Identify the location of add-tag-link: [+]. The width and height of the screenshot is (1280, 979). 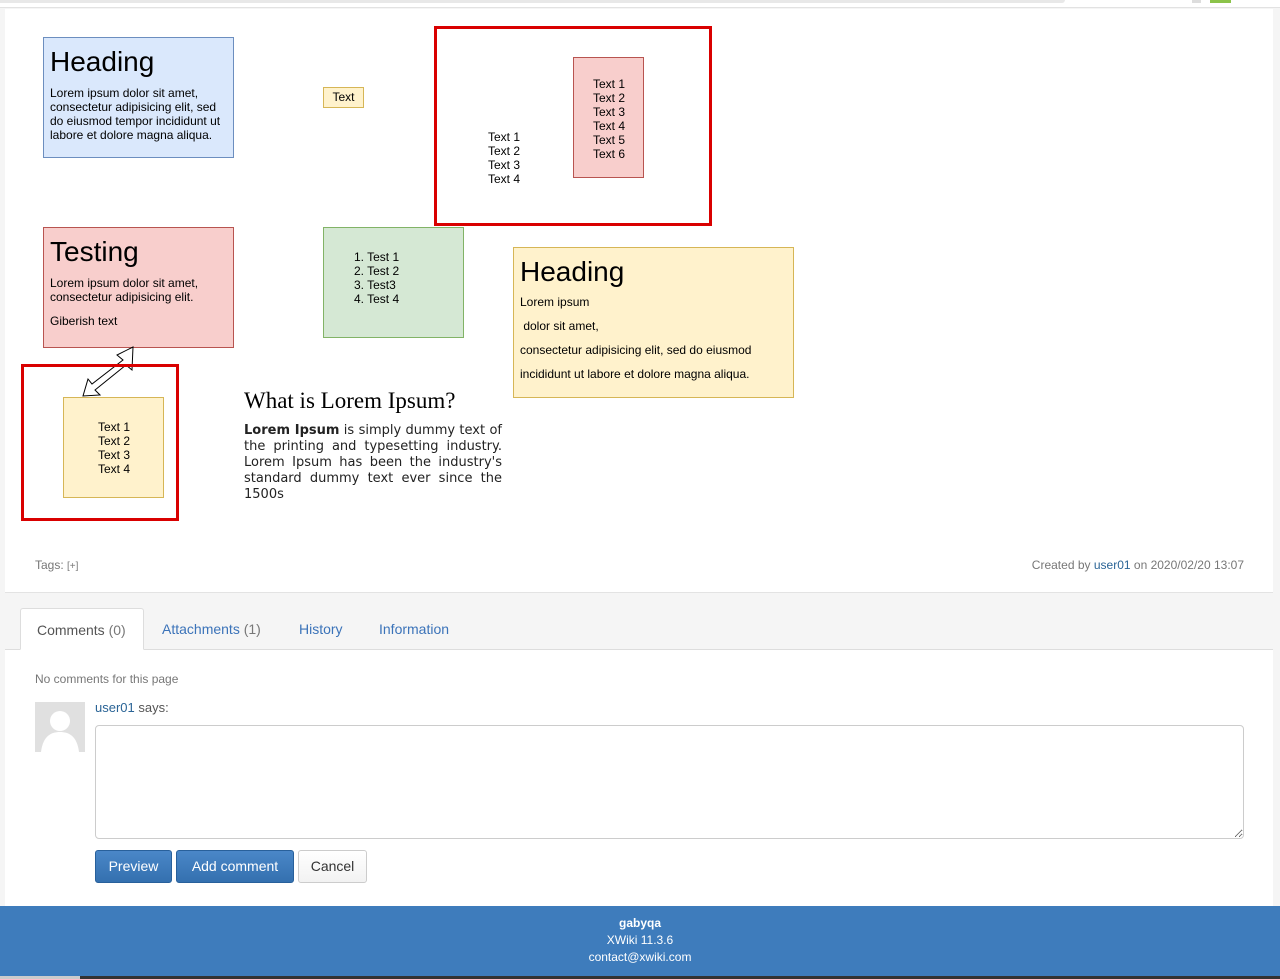
(72, 566).